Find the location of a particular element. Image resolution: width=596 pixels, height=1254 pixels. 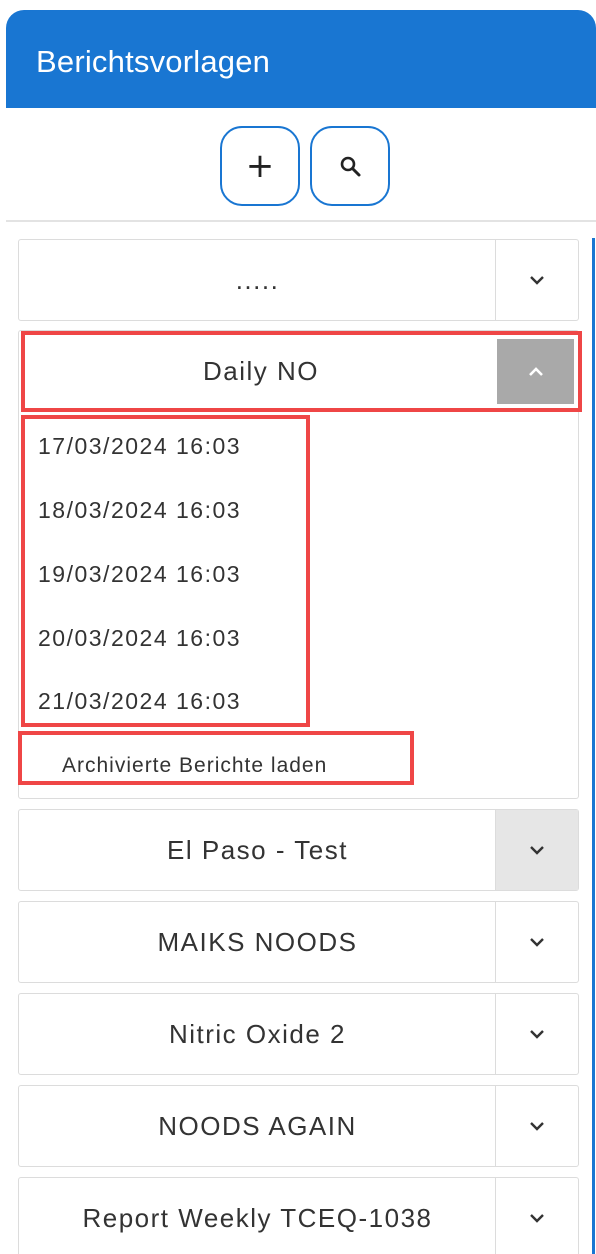

template-item: NOODS AGAIN is located at coordinates (298, 1126).